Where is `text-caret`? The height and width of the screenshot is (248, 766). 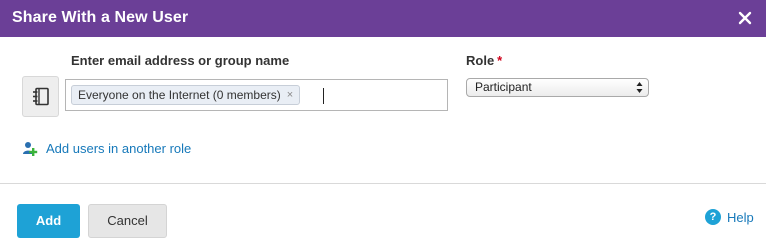
text-caret is located at coordinates (323, 96).